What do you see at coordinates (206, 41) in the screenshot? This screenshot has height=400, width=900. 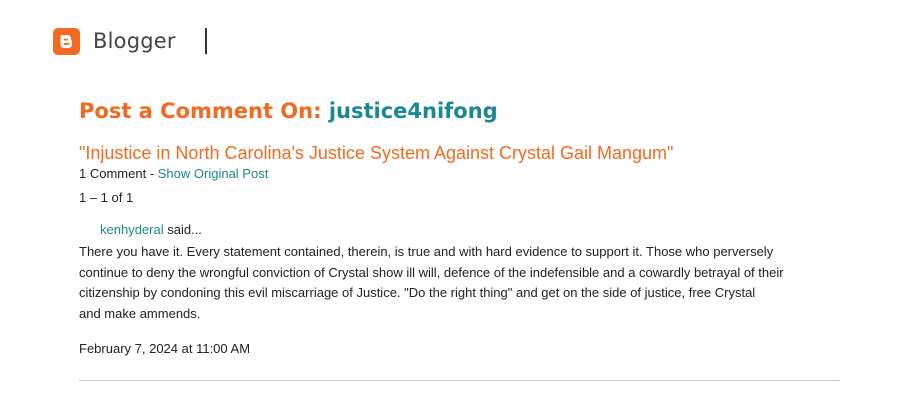 I see `header-divider` at bounding box center [206, 41].